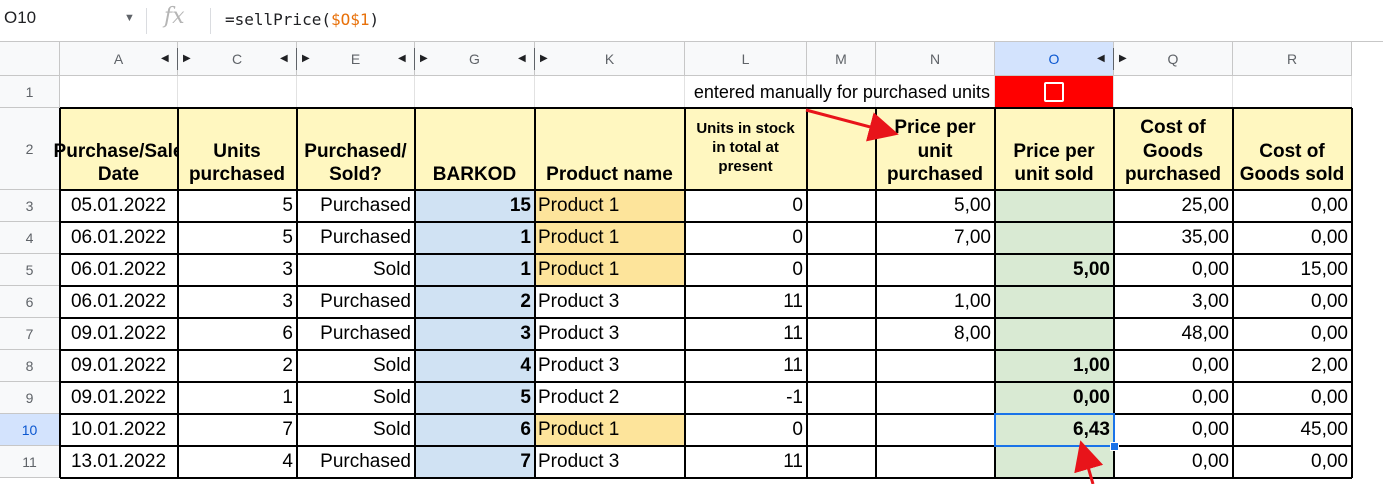 The width and height of the screenshot is (1383, 484). I want to click on cell-a-3: 05.01.2022, so click(119, 206).